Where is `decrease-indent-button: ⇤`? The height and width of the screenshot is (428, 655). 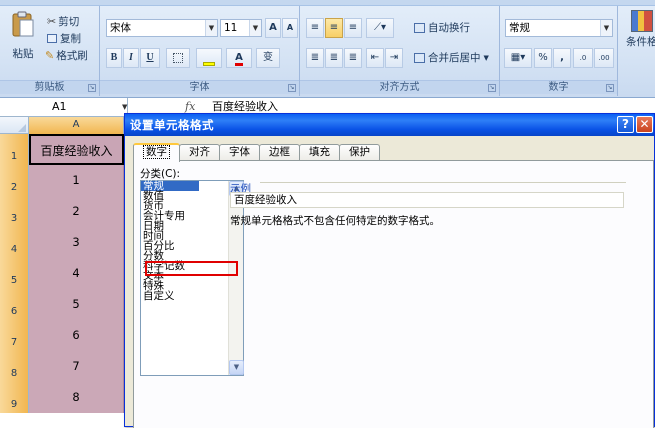
decrease-indent-button: ⇤ is located at coordinates (375, 58).